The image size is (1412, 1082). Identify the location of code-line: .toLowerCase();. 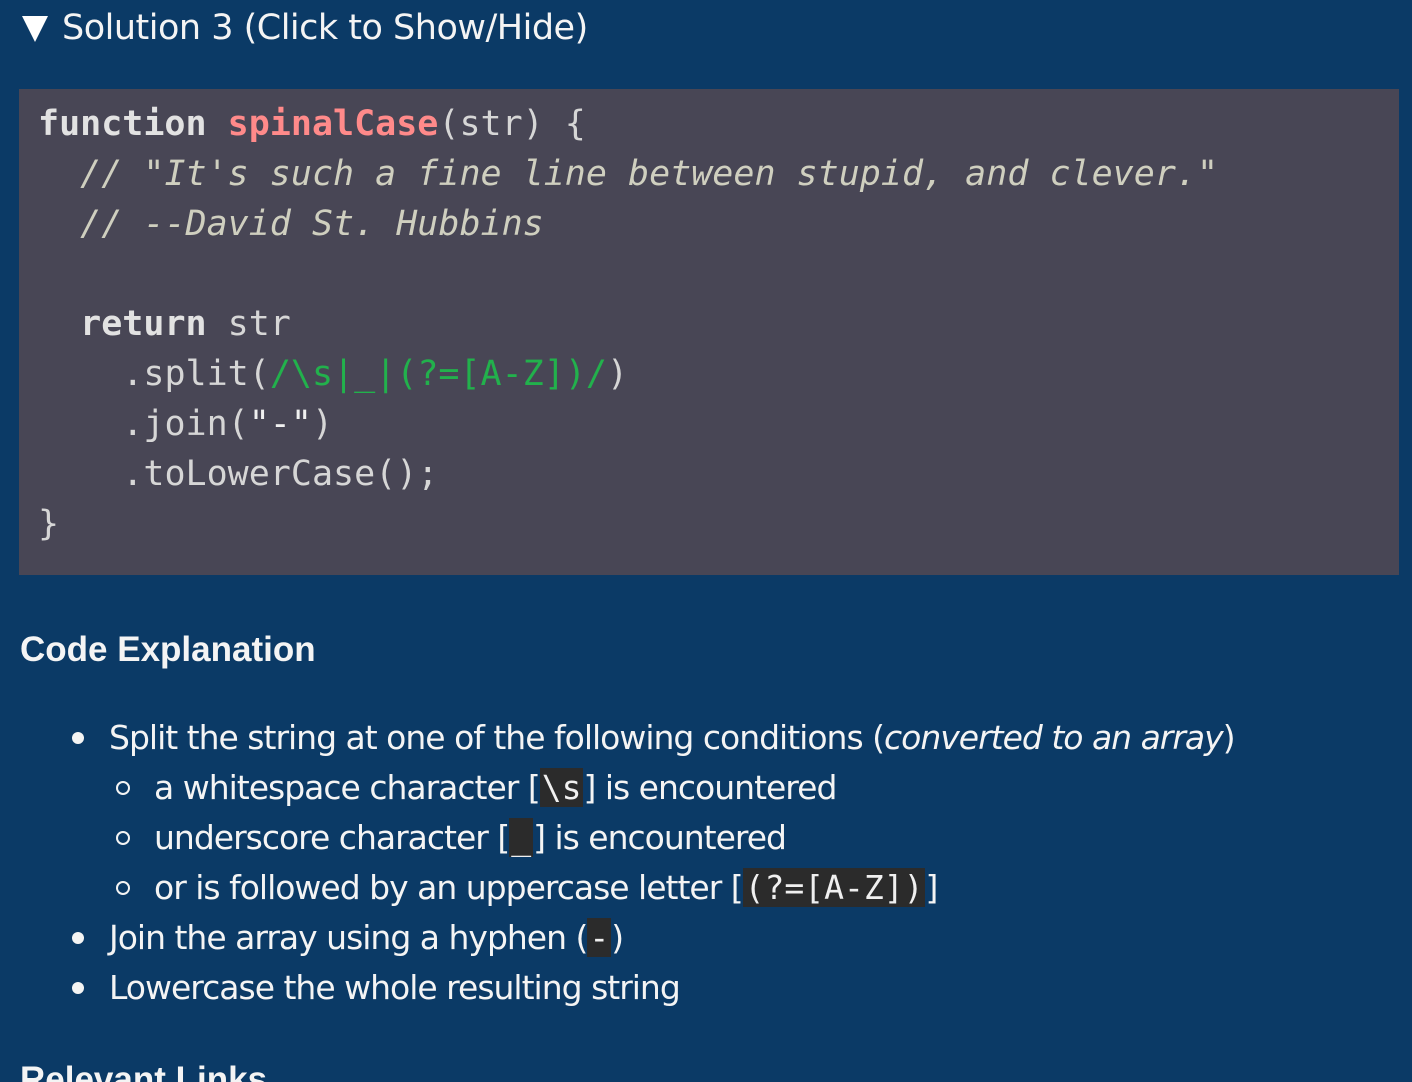
(718, 474).